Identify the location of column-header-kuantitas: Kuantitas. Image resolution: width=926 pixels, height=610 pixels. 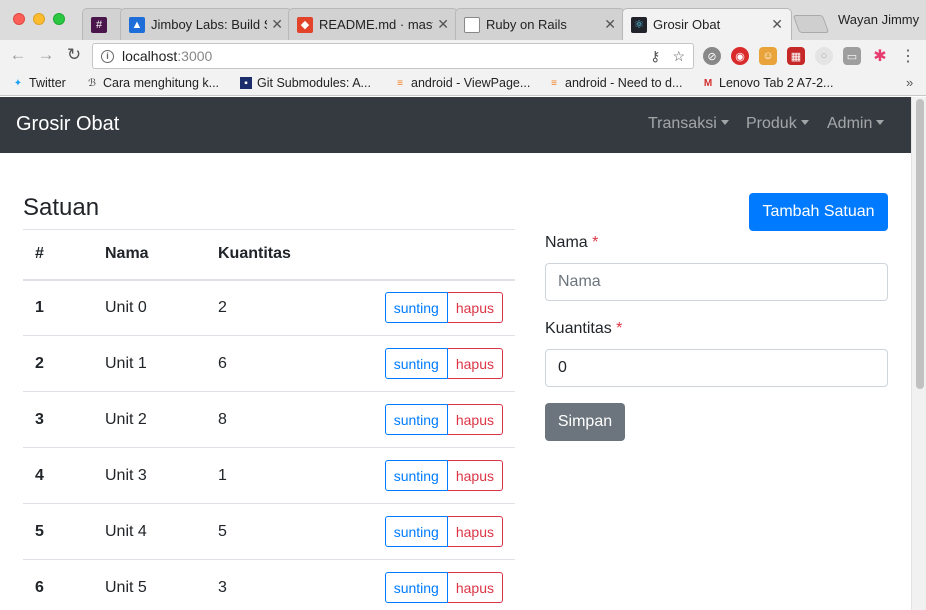
(266, 255).